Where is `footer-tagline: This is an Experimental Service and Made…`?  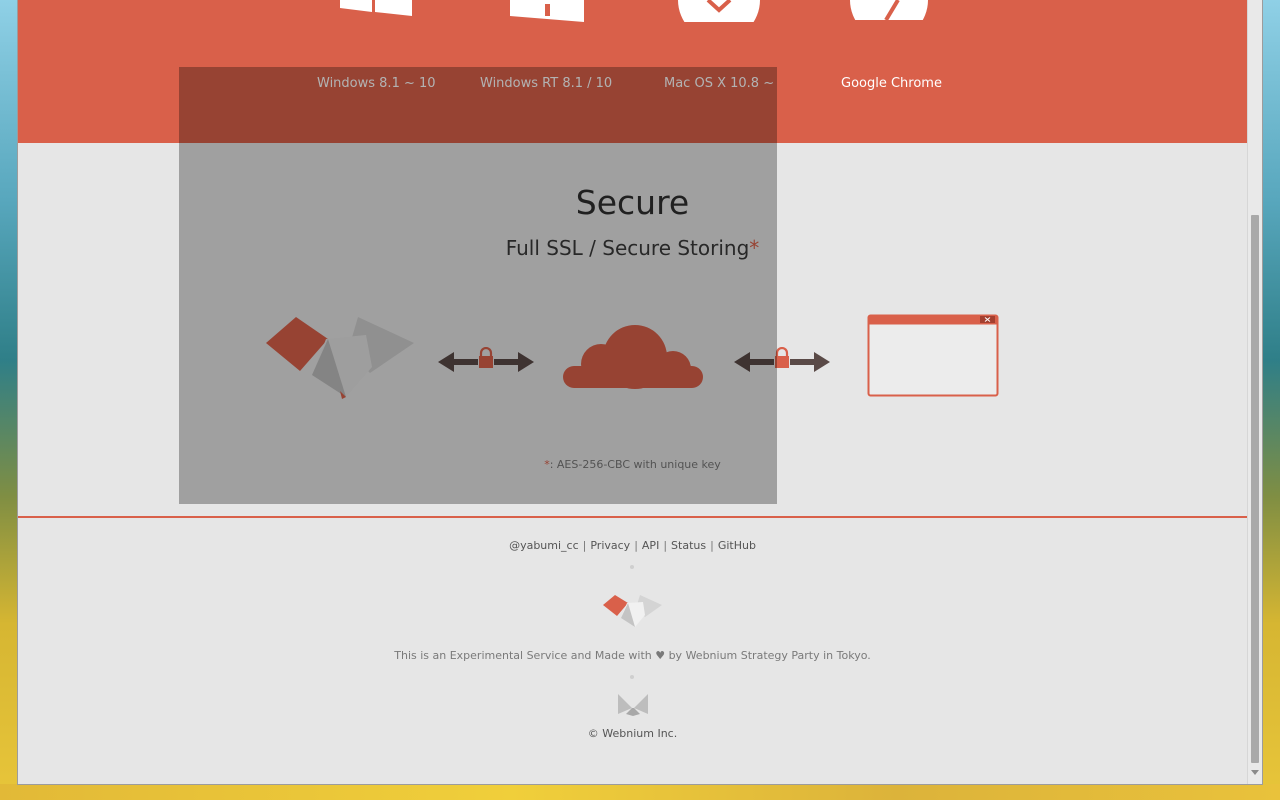 footer-tagline: This is an Experimental Service and Made… is located at coordinates (632, 655).